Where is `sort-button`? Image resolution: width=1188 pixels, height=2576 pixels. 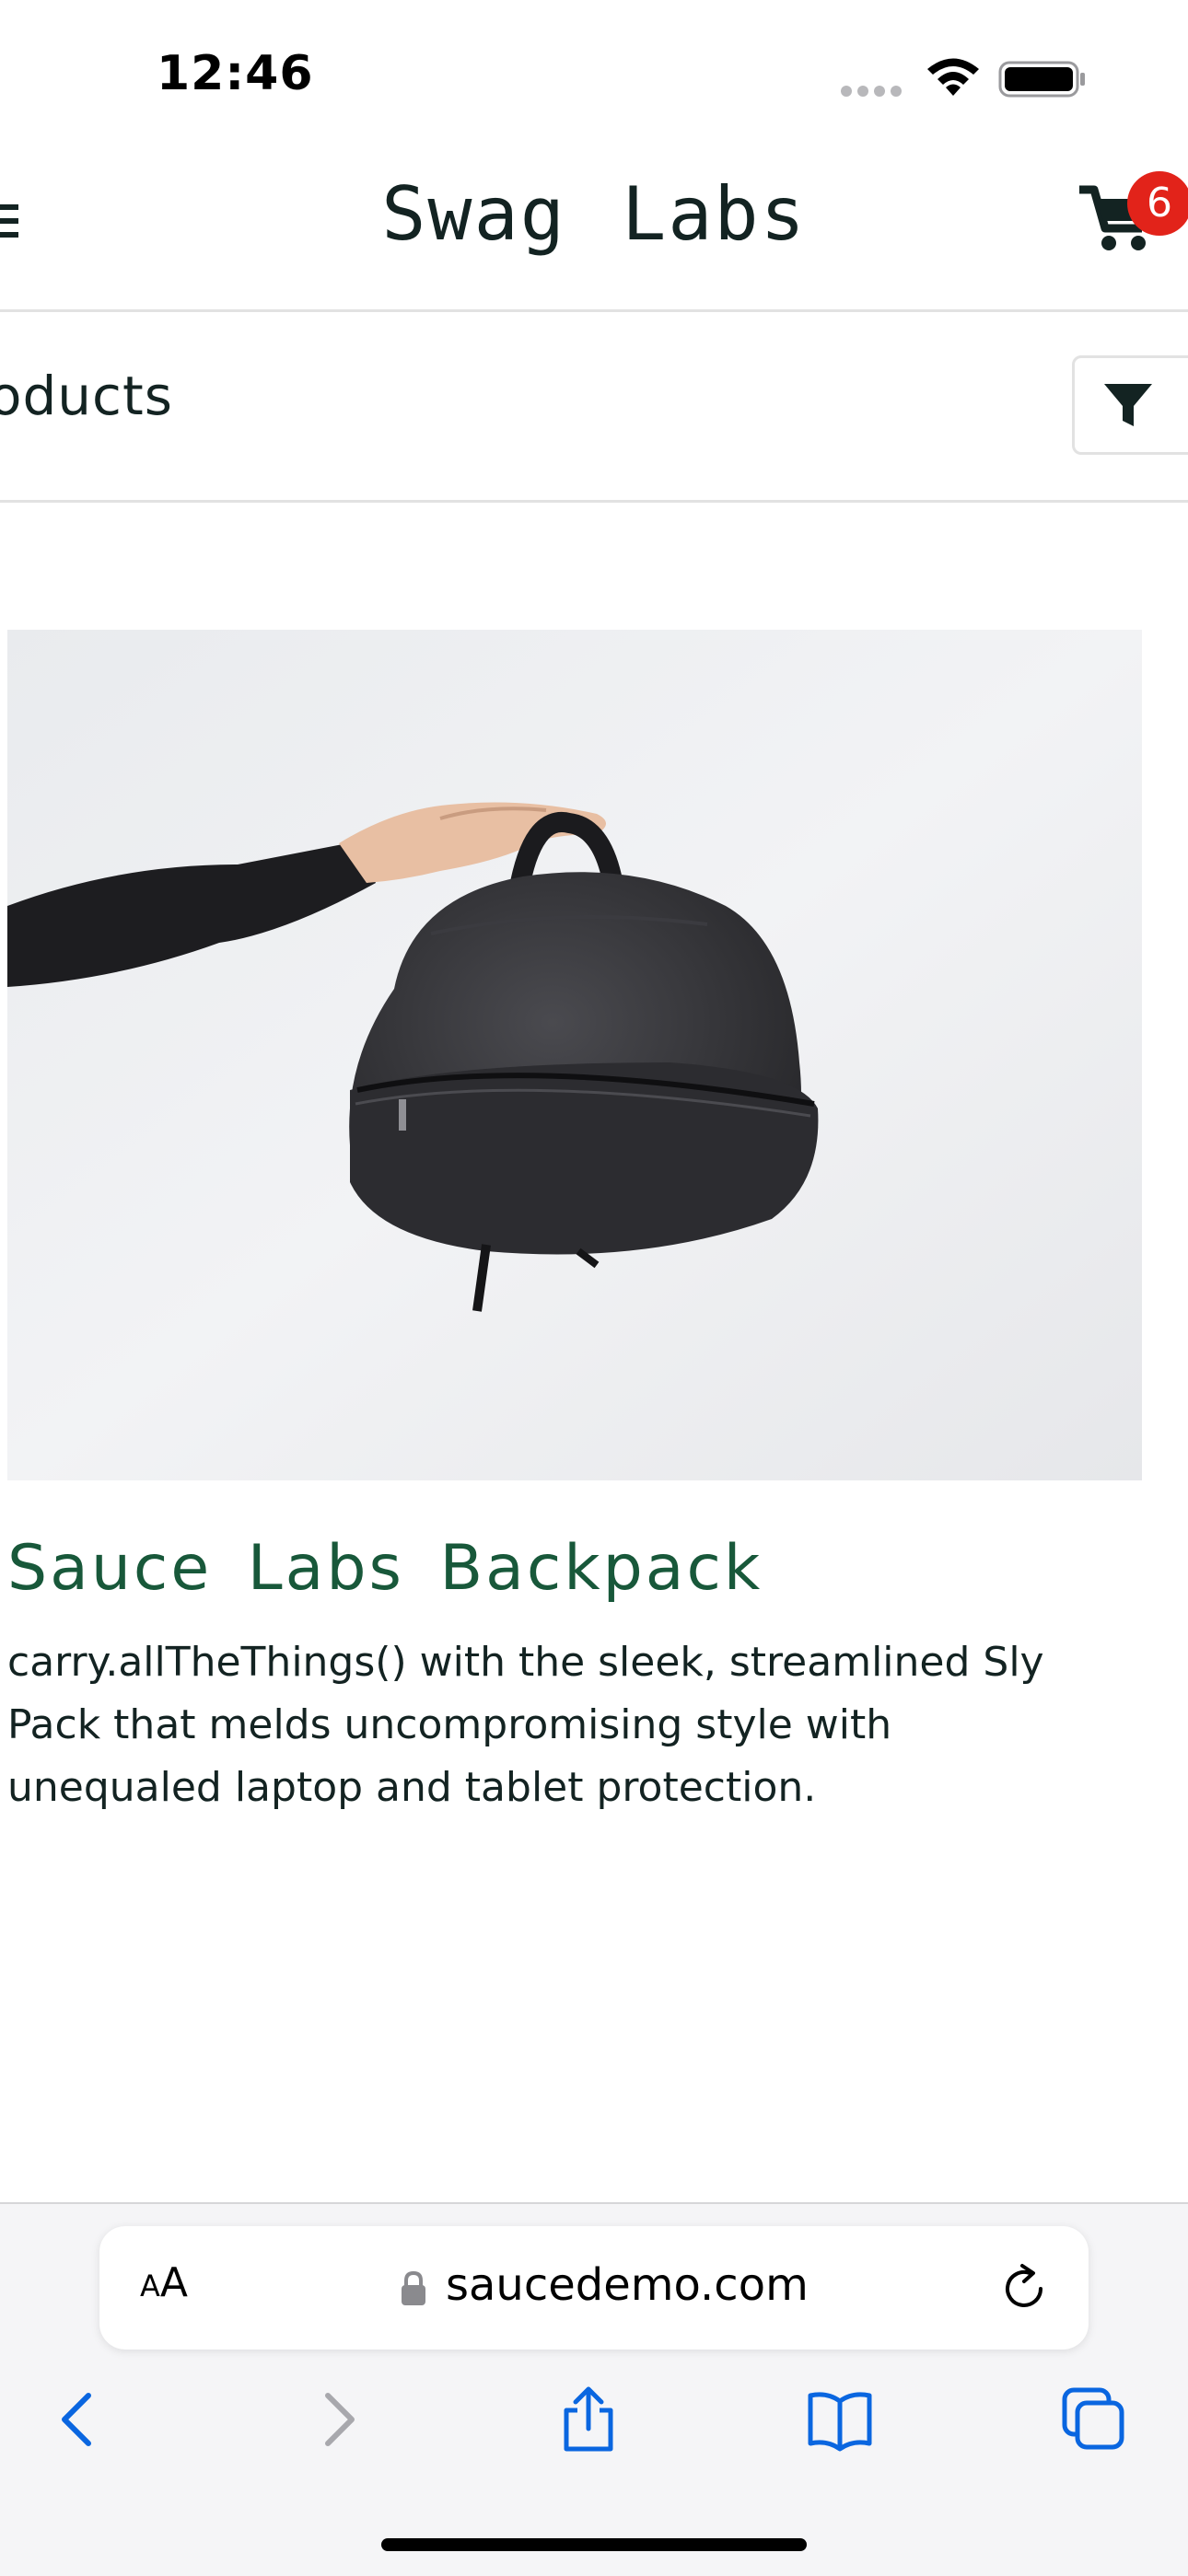 sort-button is located at coordinates (1130, 405).